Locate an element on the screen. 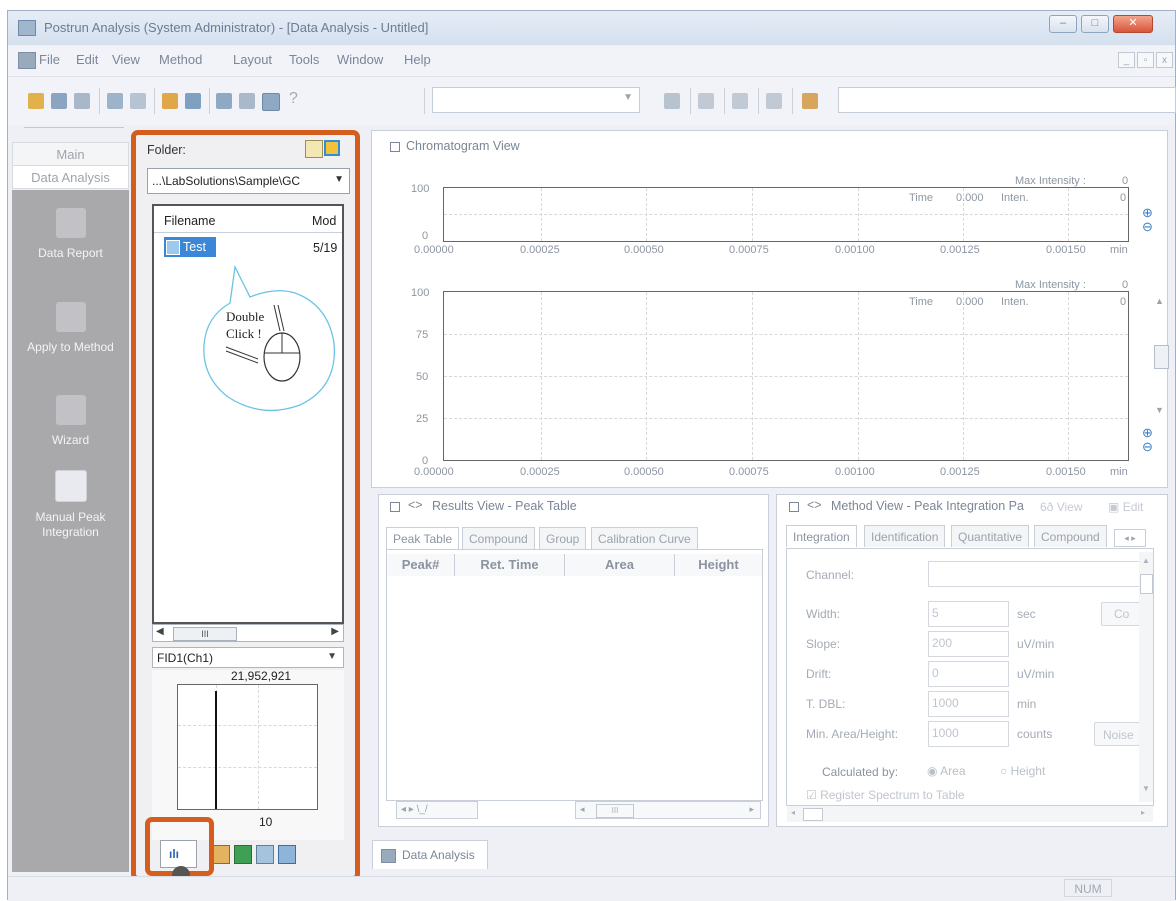 This screenshot has height=901, width=1176. batch-icon is located at coordinates (774, 101).